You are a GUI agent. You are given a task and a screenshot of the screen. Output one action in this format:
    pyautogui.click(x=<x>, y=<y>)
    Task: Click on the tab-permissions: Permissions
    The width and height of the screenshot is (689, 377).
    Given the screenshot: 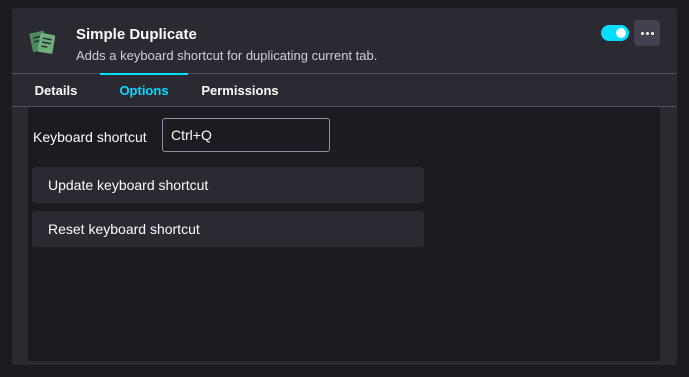 What is the action you would take?
    pyautogui.click(x=240, y=90)
    